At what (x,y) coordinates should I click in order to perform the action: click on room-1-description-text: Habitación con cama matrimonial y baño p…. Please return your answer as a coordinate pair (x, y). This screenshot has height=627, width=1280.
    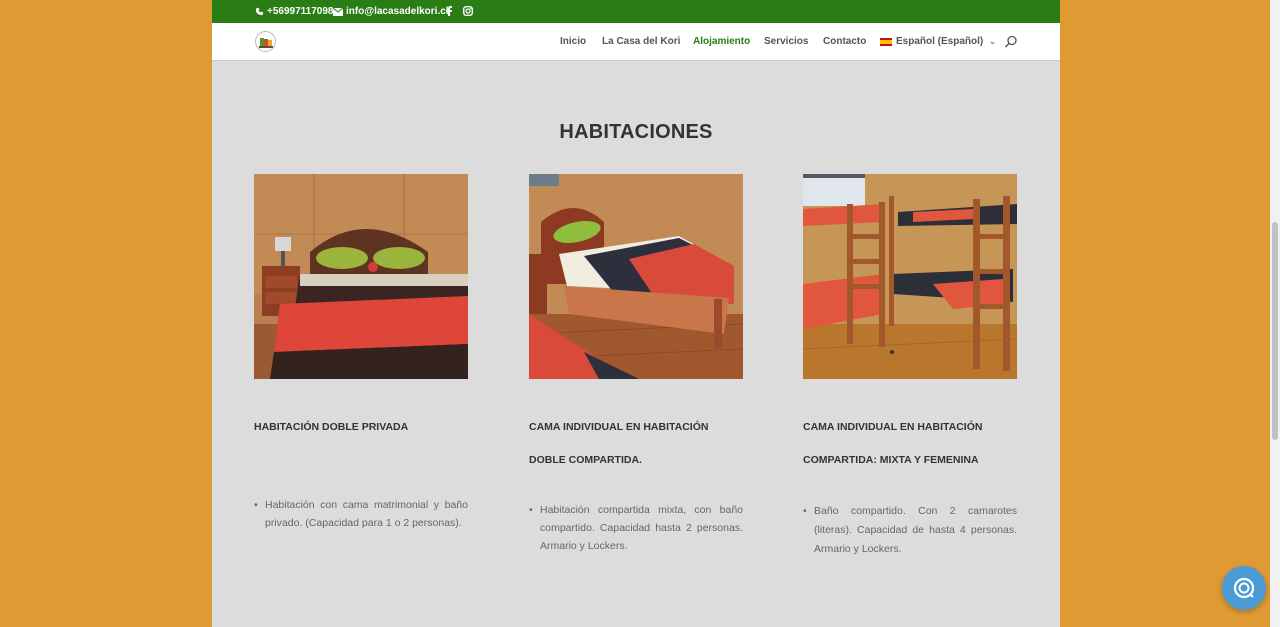
    Looking at the image, I should click on (366, 514).